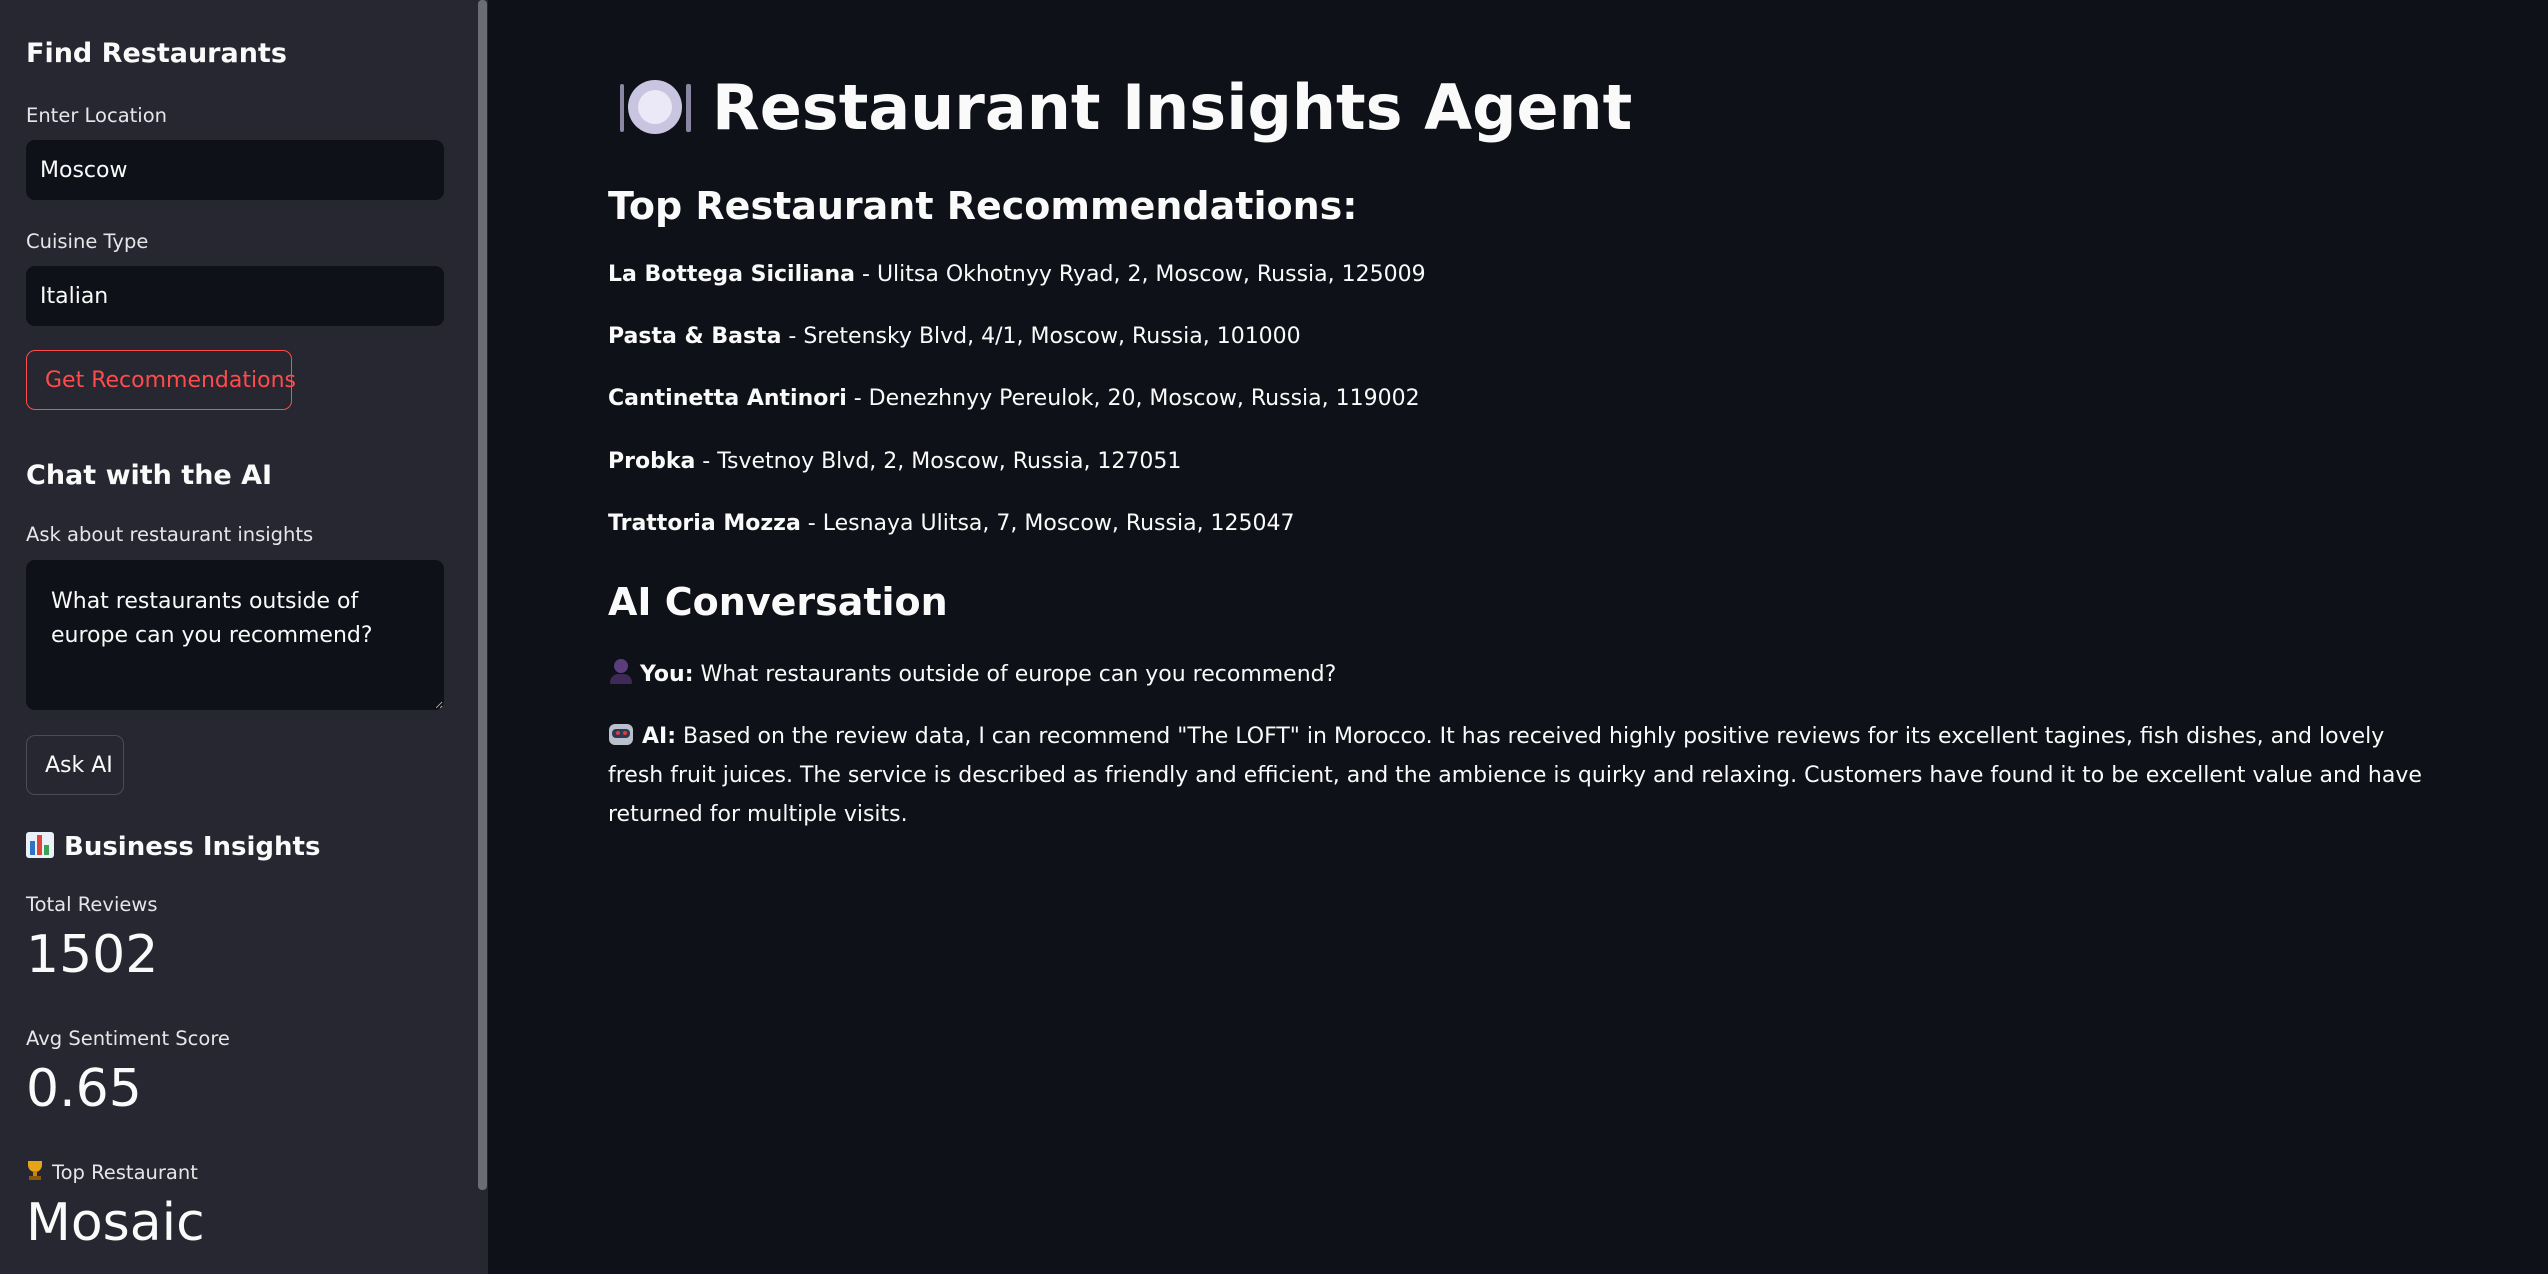 Image resolution: width=2548 pixels, height=1274 pixels. I want to click on trophy-icon, so click(35, 1171).